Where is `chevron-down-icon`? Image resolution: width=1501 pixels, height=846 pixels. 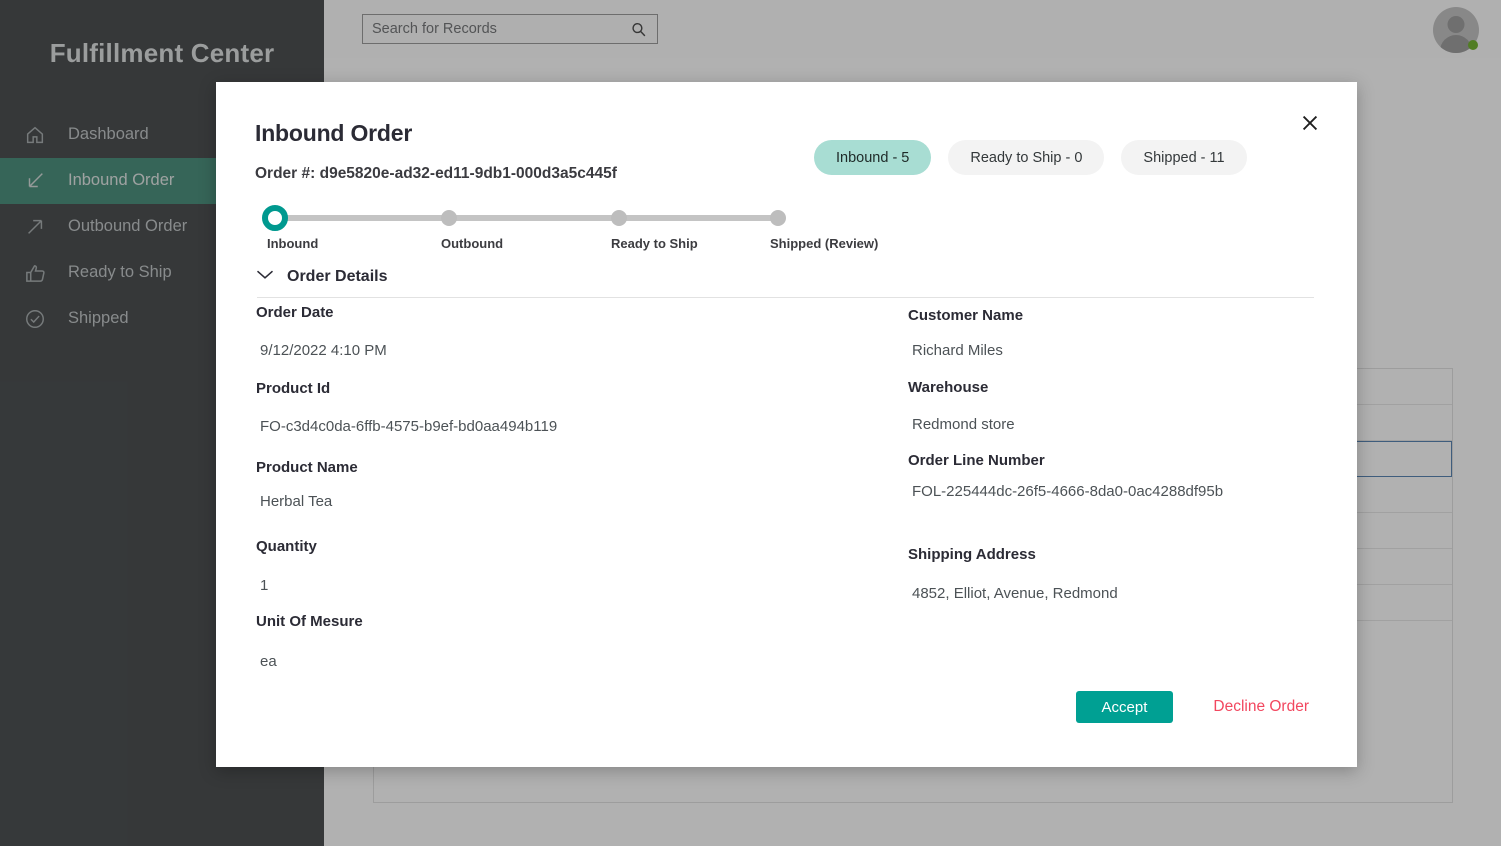
chevron-down-icon is located at coordinates (265, 277).